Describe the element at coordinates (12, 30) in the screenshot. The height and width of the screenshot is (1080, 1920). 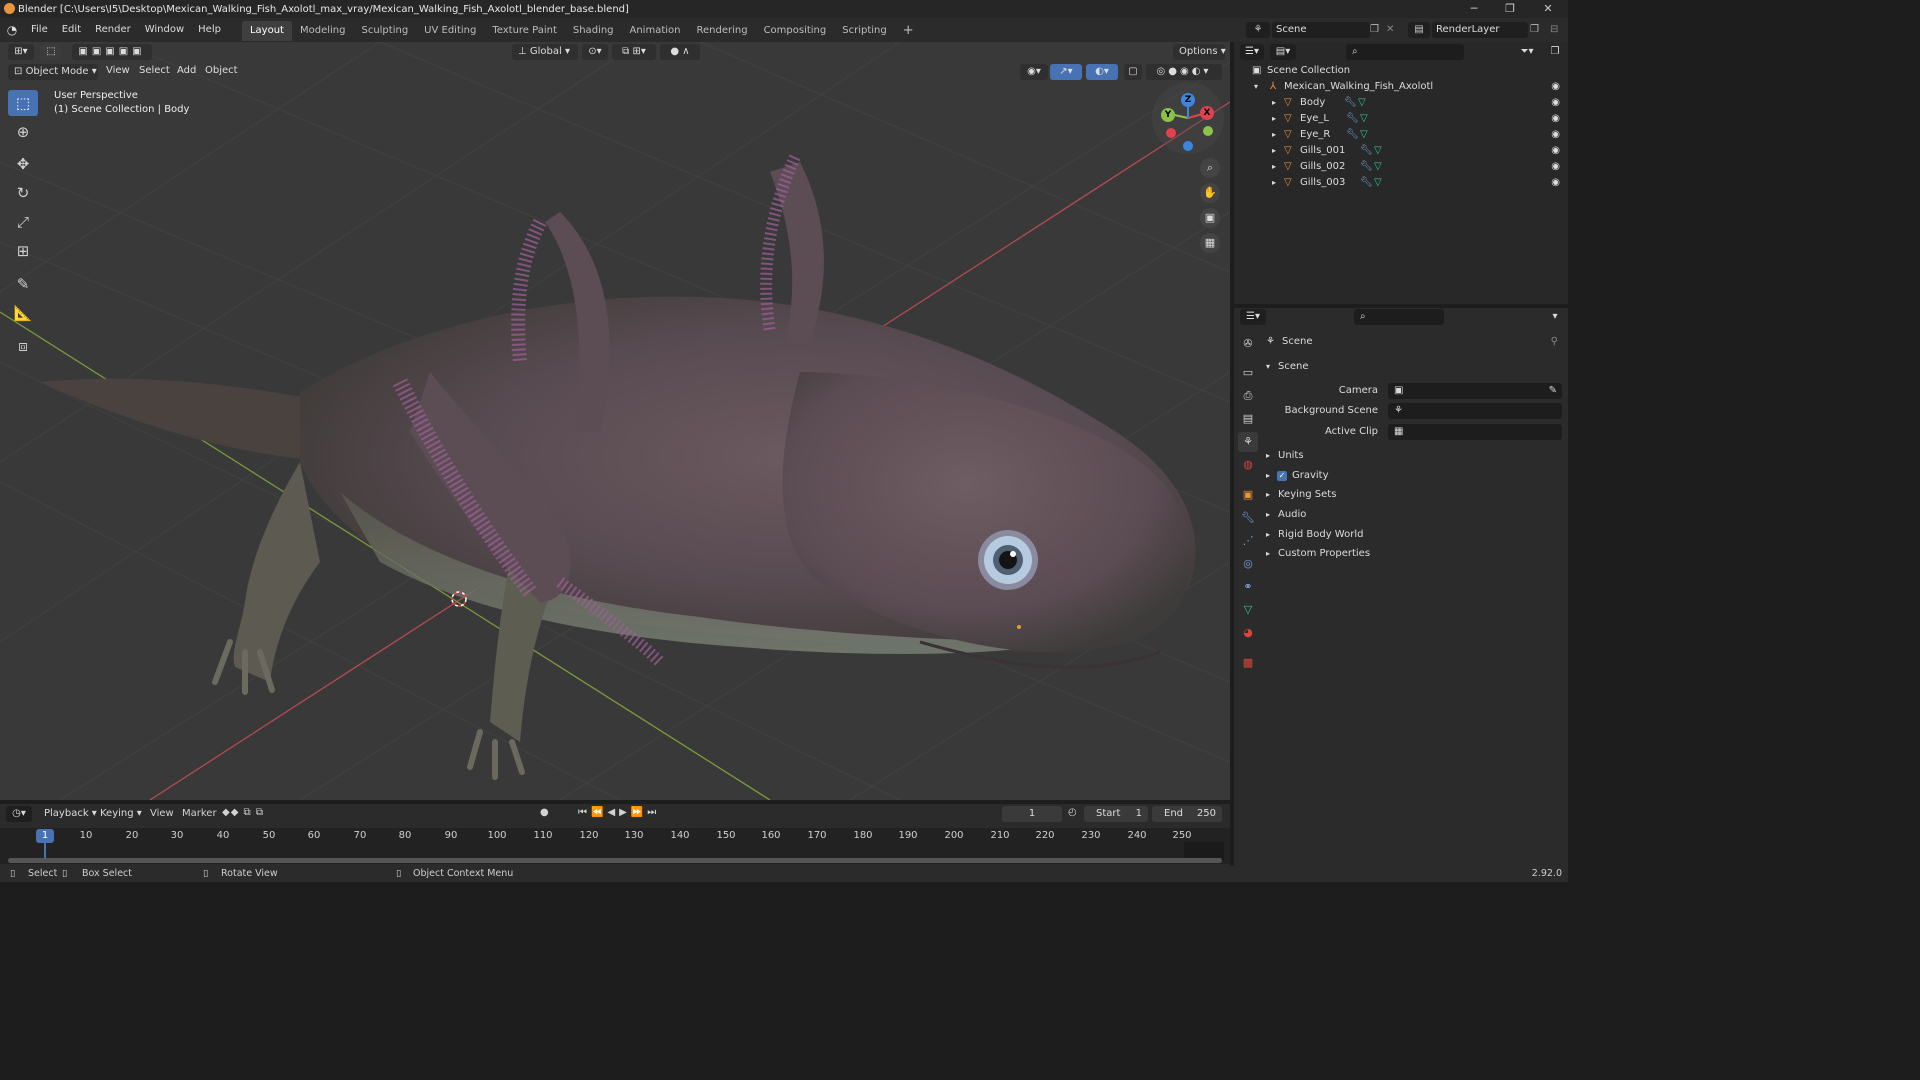
I see `blender-menu-icon: ◔` at that location.